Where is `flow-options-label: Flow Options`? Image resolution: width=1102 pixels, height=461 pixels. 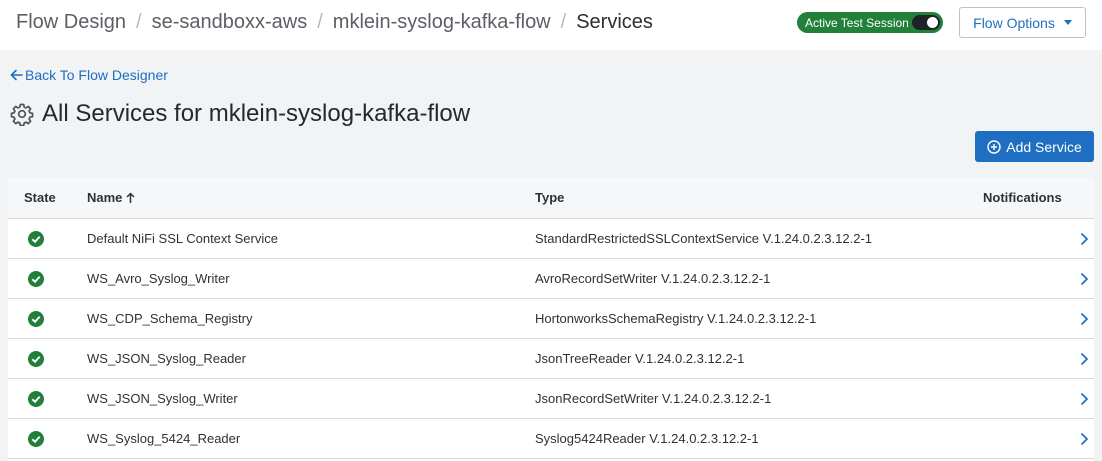
flow-options-label: Flow Options is located at coordinates (1014, 22).